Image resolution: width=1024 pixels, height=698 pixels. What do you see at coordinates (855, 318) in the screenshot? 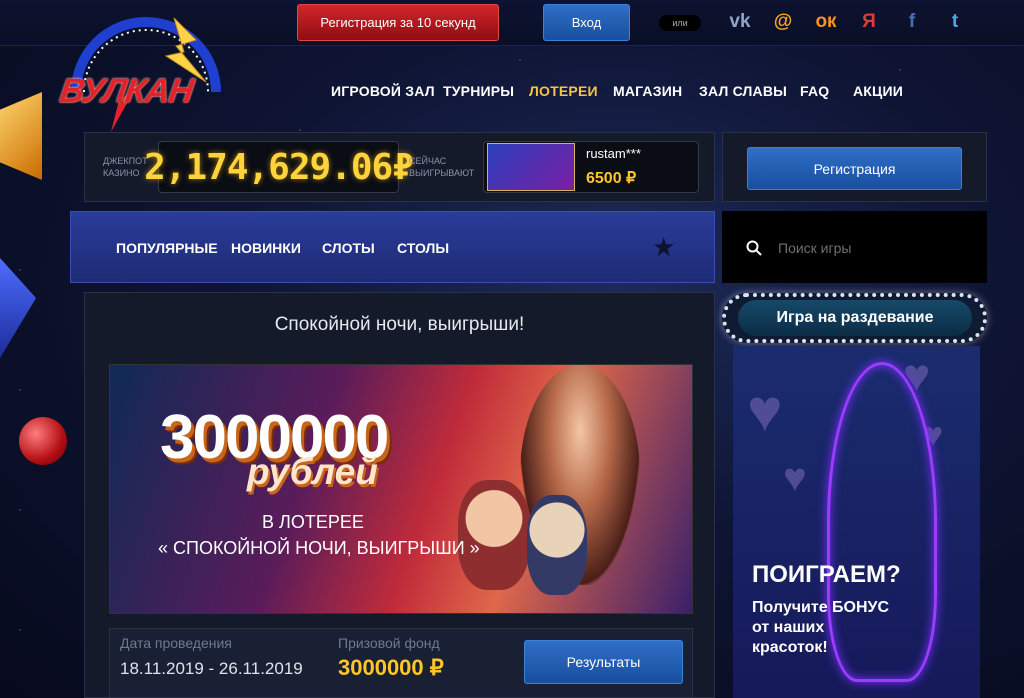
I see `promo-header: Игра на раздевание` at bounding box center [855, 318].